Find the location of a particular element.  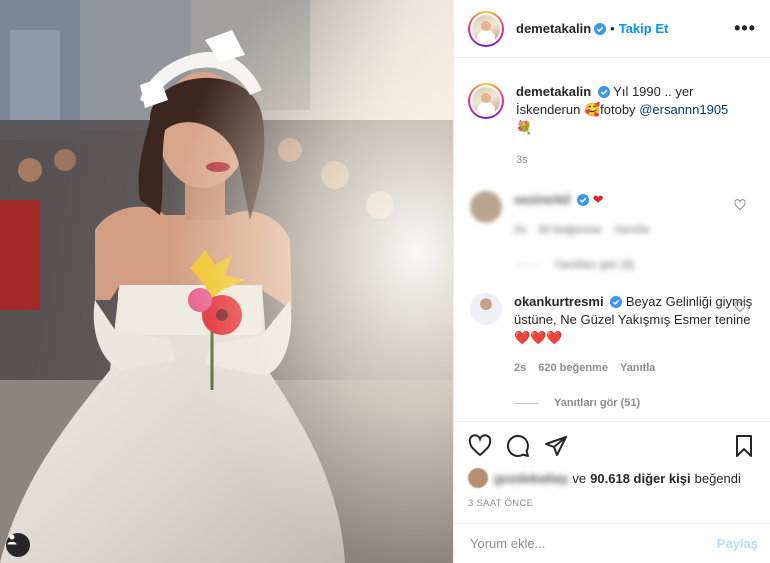

comment-meta: 2s 620 beğenme Yanıtla is located at coordinates (634, 368).